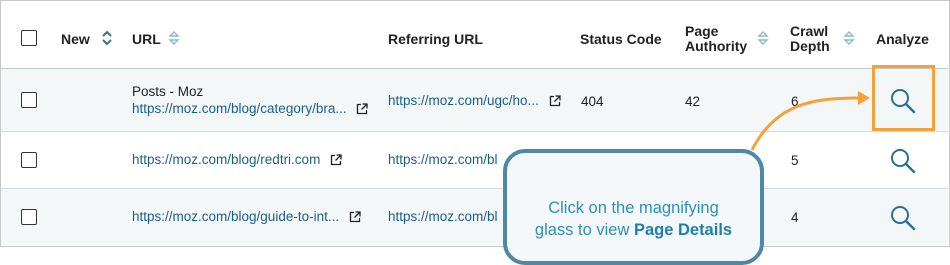 The width and height of the screenshot is (950, 265). What do you see at coordinates (810, 121) in the screenshot?
I see `callout-arrow` at bounding box center [810, 121].